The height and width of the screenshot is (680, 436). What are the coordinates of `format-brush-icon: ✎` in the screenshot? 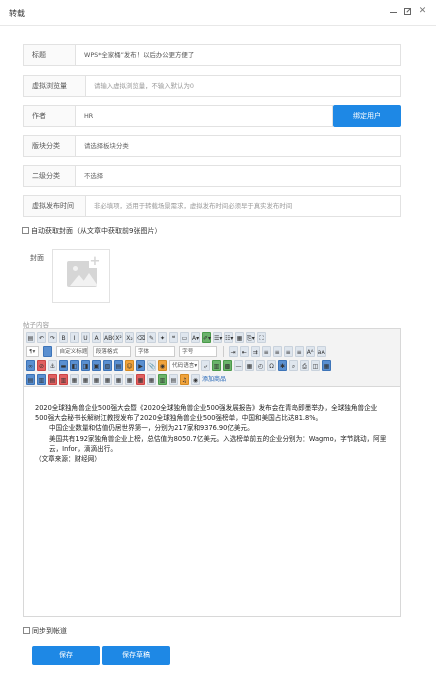 It's located at (151, 337).